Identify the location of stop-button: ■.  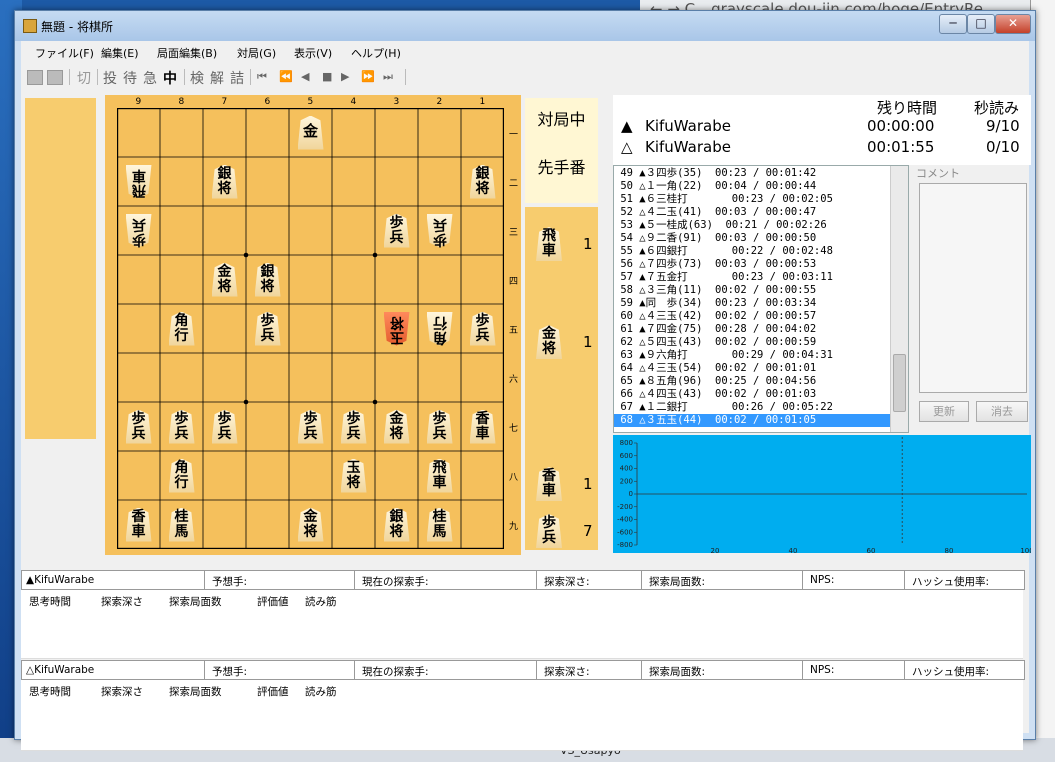
(327, 76).